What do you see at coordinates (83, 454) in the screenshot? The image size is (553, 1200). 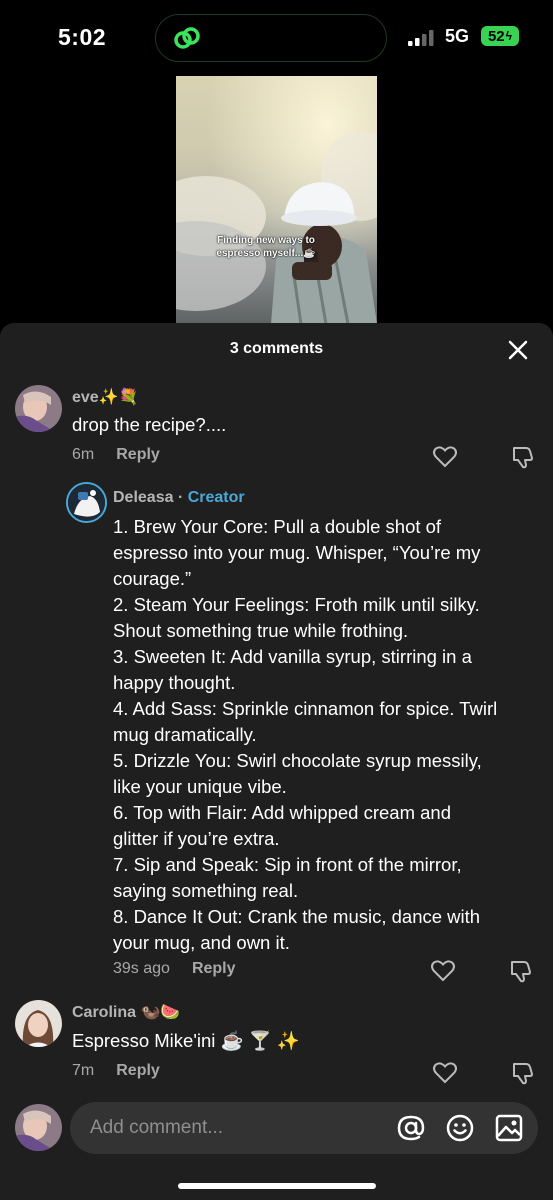 I see `comment-timestamp: 6m` at bounding box center [83, 454].